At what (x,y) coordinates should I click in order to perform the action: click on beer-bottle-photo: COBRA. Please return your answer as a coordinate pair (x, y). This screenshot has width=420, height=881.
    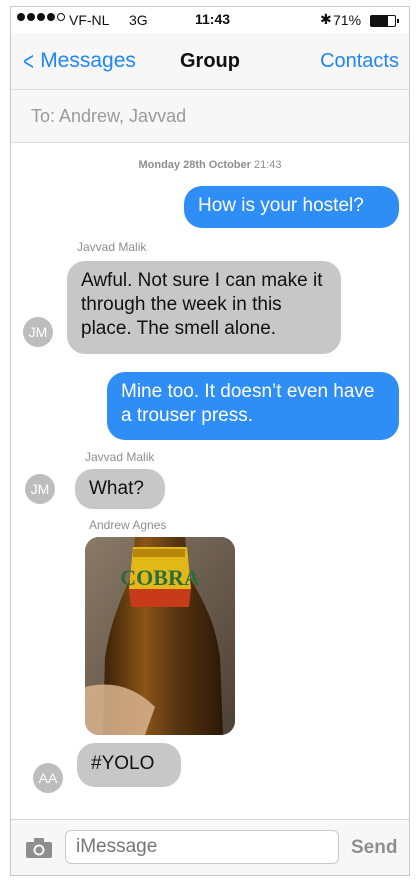
    Looking at the image, I should click on (160, 636).